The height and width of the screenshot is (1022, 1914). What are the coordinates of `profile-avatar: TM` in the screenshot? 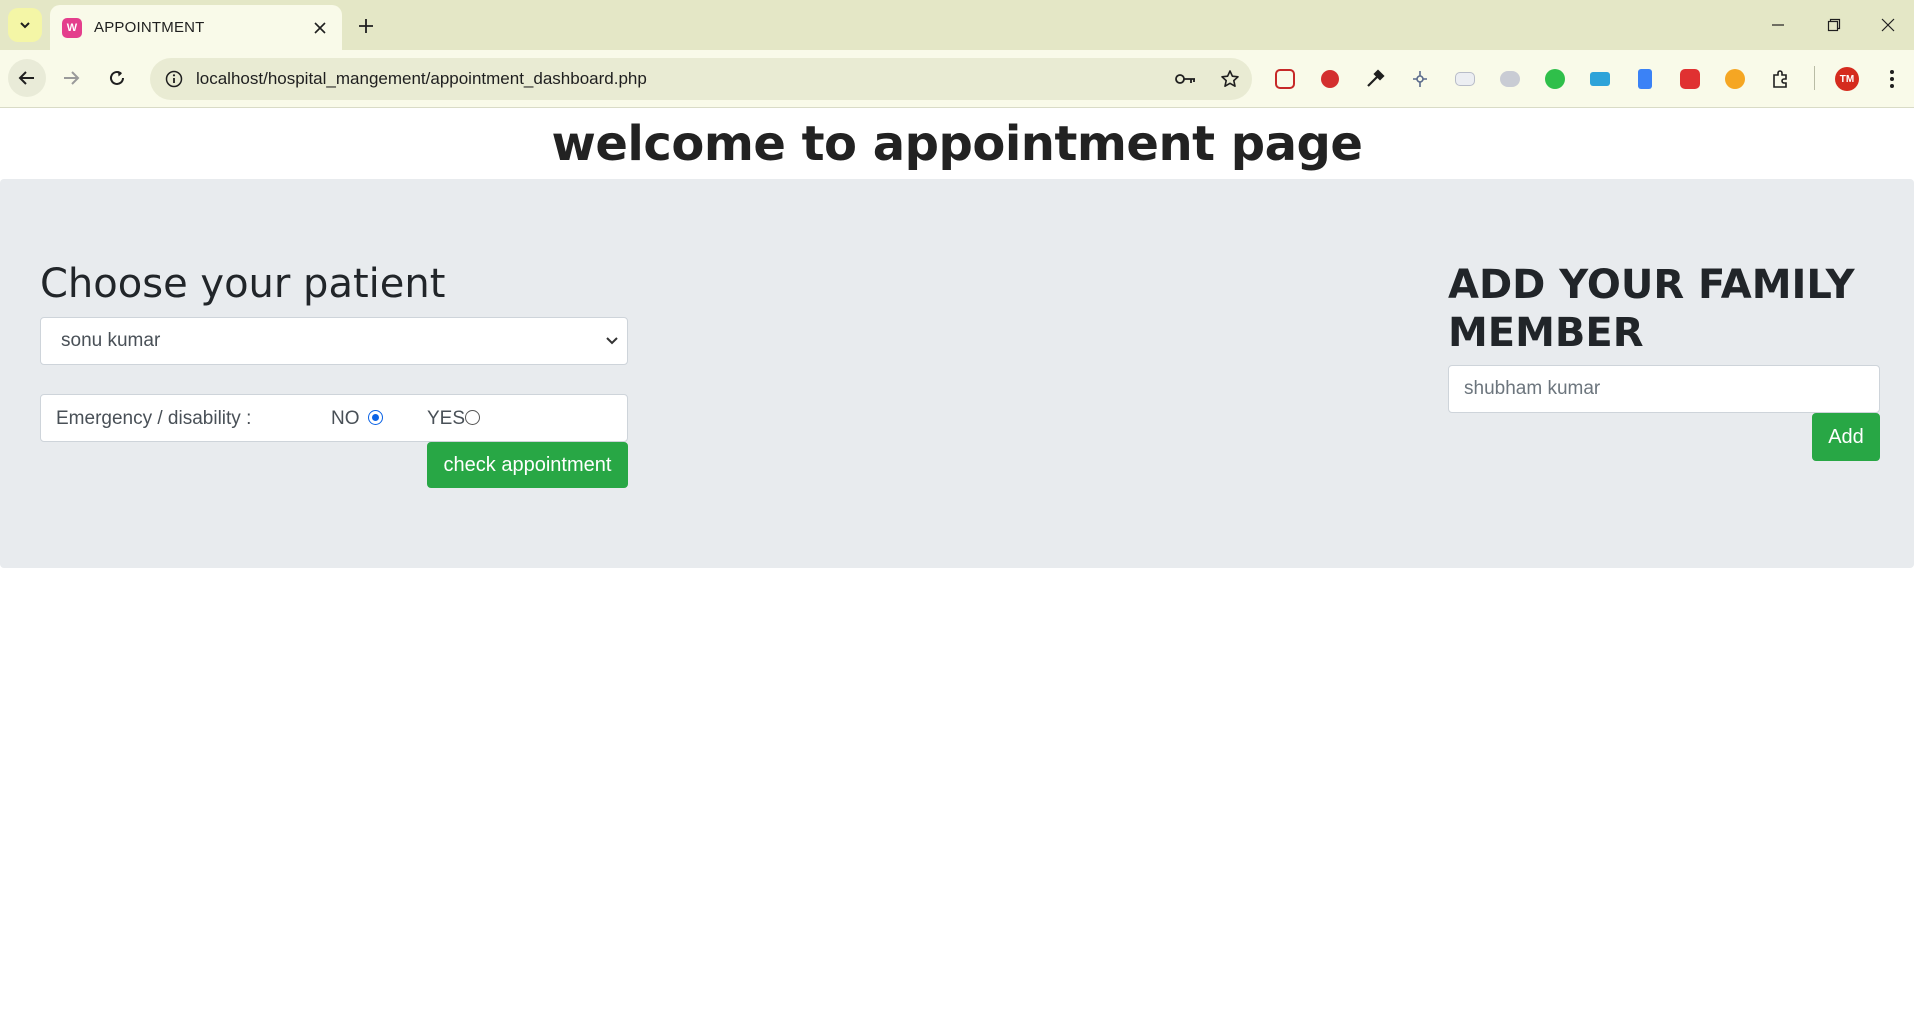 It's located at (1847, 79).